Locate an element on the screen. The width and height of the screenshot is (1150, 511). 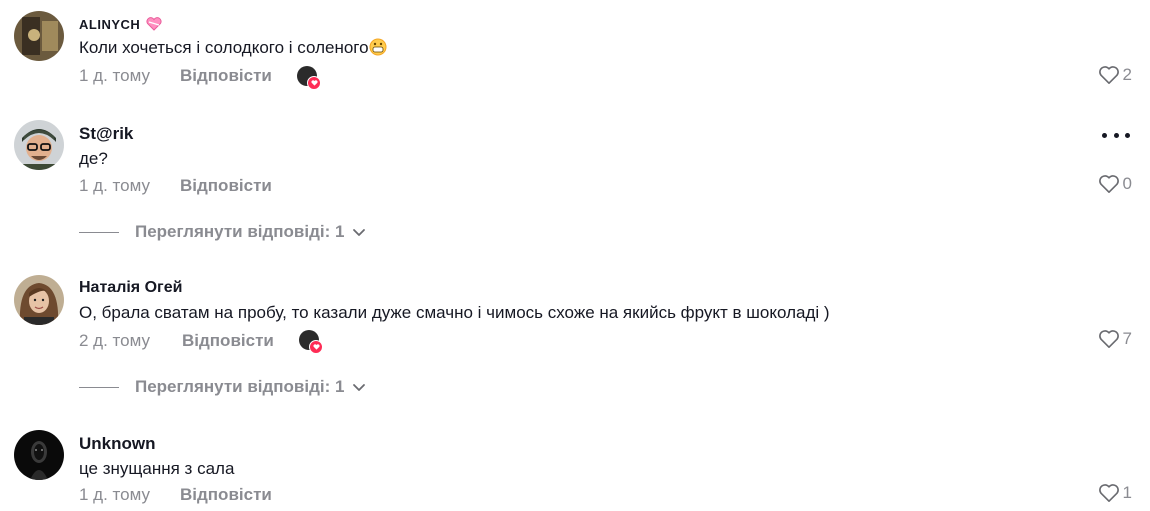
like-button: 0 is located at coordinates (1115, 184).